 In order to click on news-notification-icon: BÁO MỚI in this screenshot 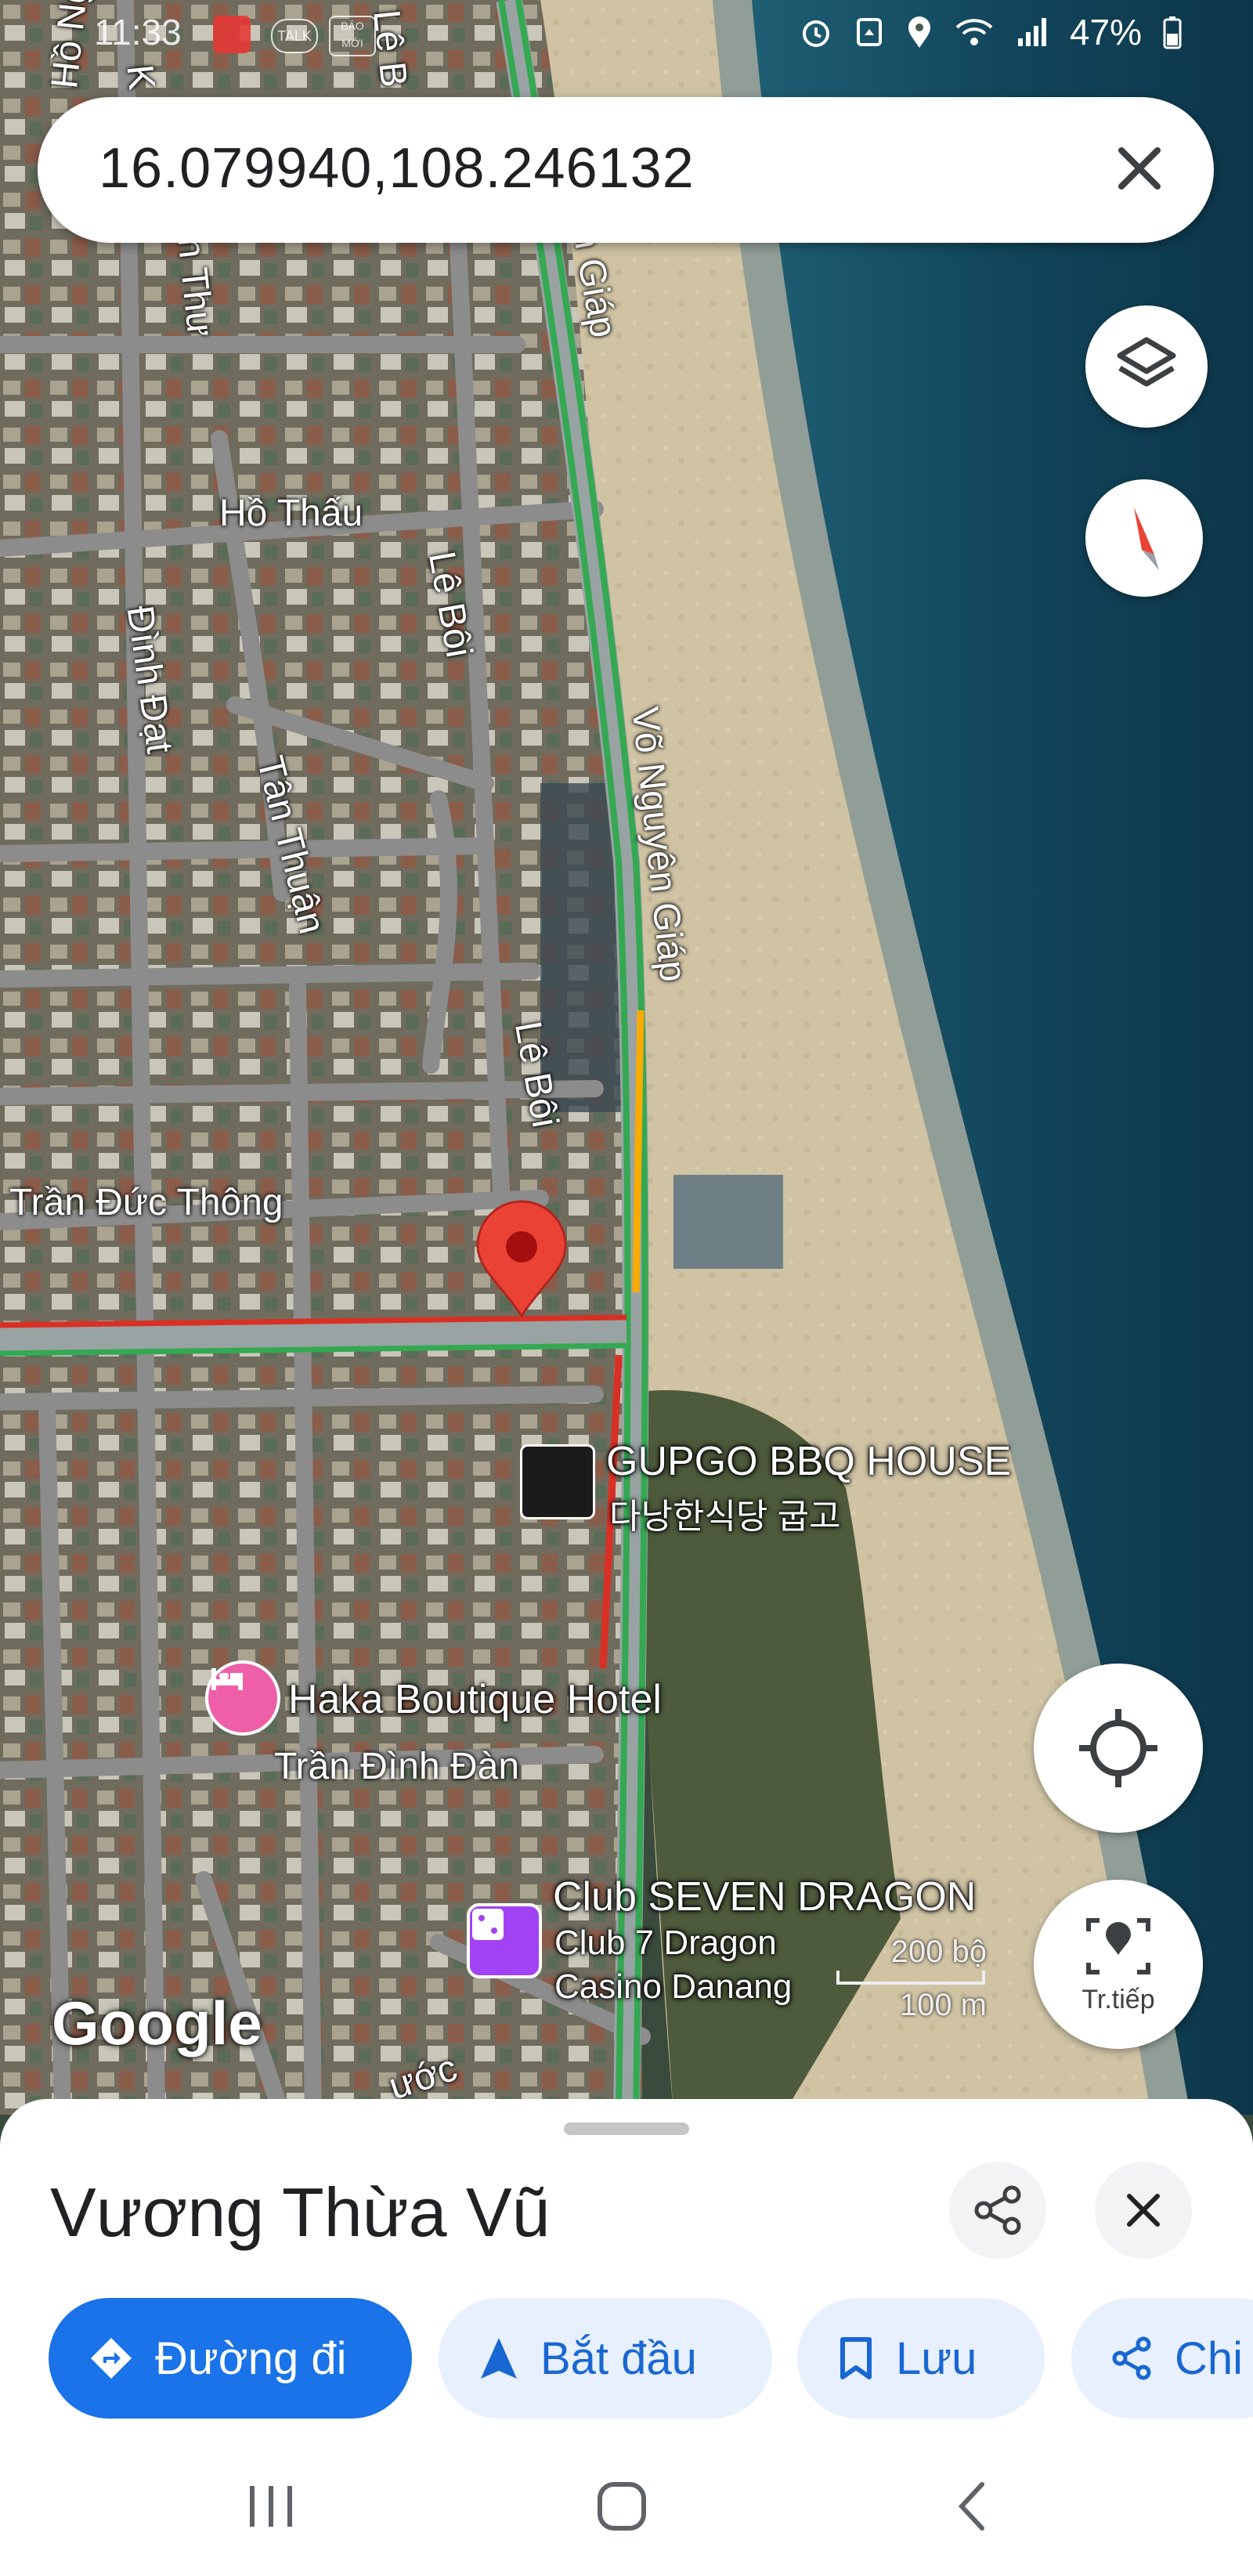, I will do `click(352, 36)`.